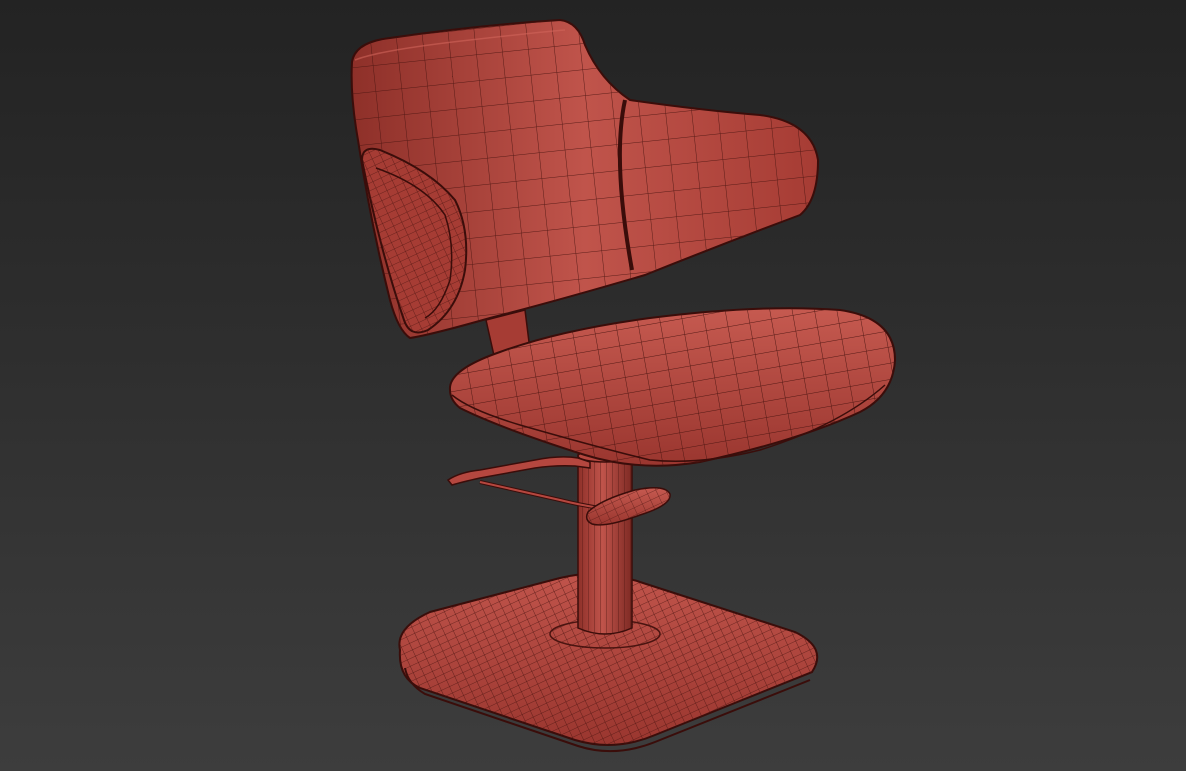 Image resolution: width=1186 pixels, height=771 pixels. Describe the element at coordinates (523, 483) in the screenshot. I see `foot-lever` at that location.